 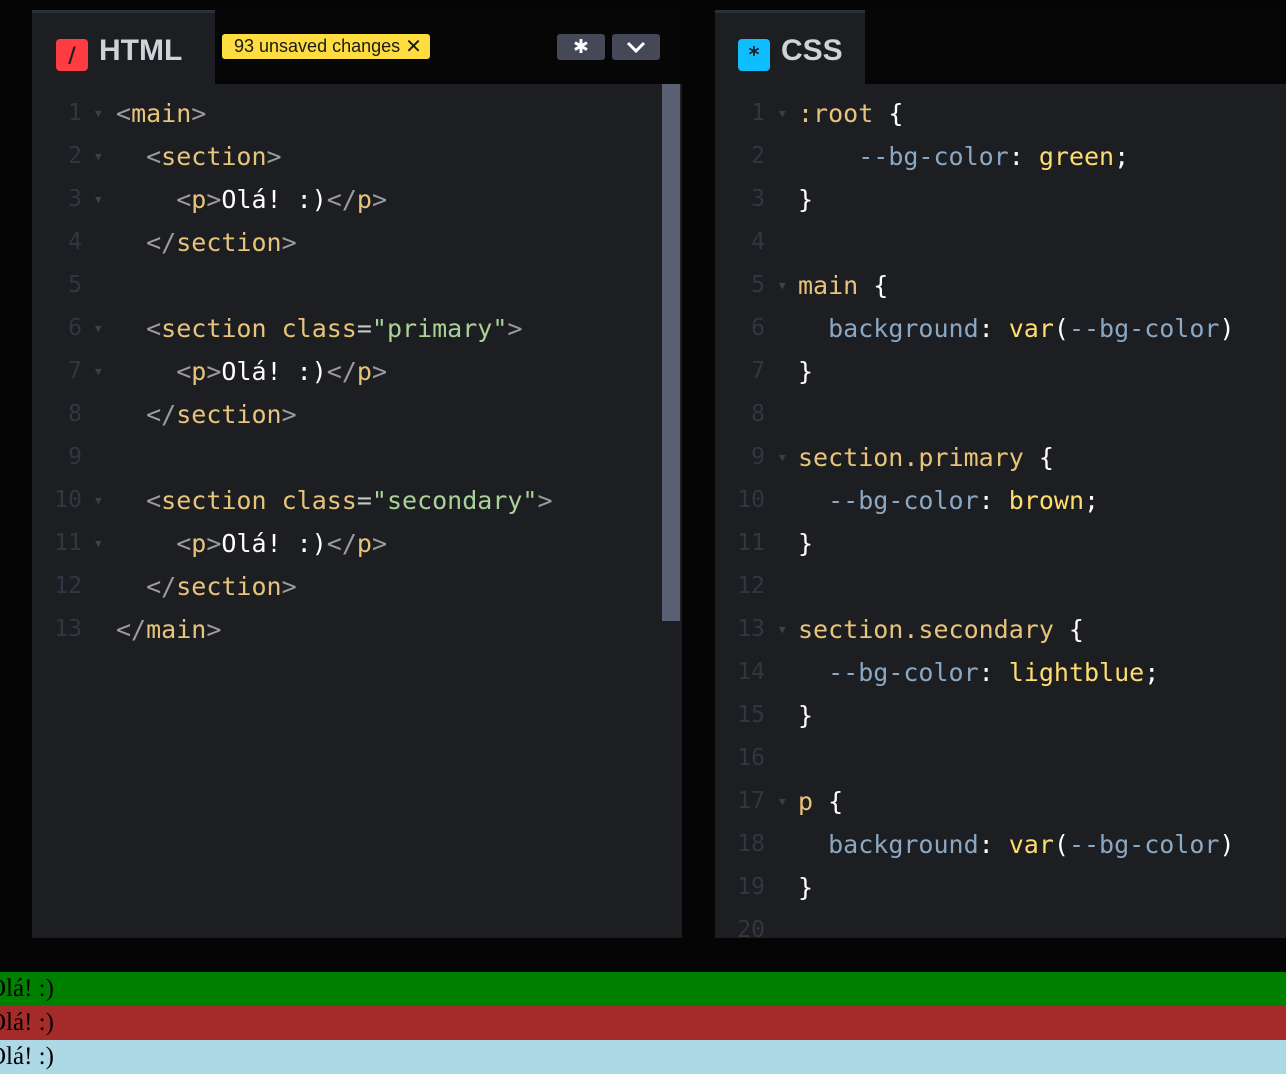 What do you see at coordinates (161, 113) in the screenshot?
I see `code-text: <main>` at bounding box center [161, 113].